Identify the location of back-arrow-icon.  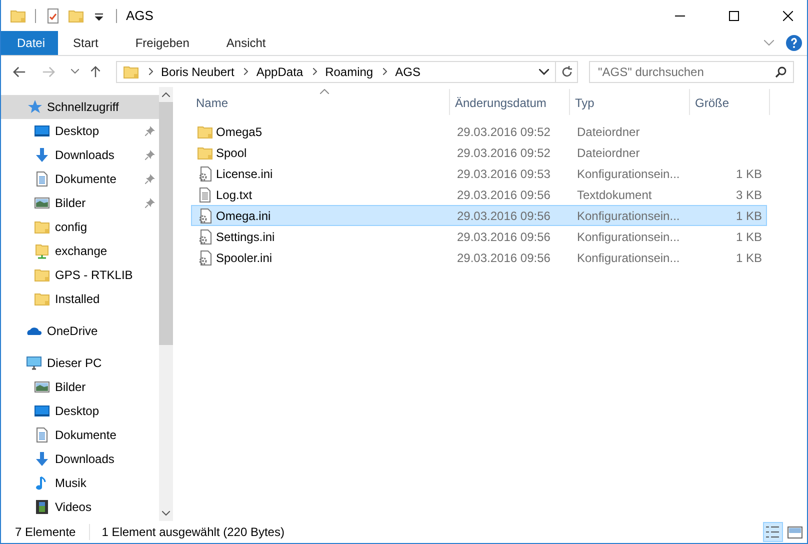
(19, 72).